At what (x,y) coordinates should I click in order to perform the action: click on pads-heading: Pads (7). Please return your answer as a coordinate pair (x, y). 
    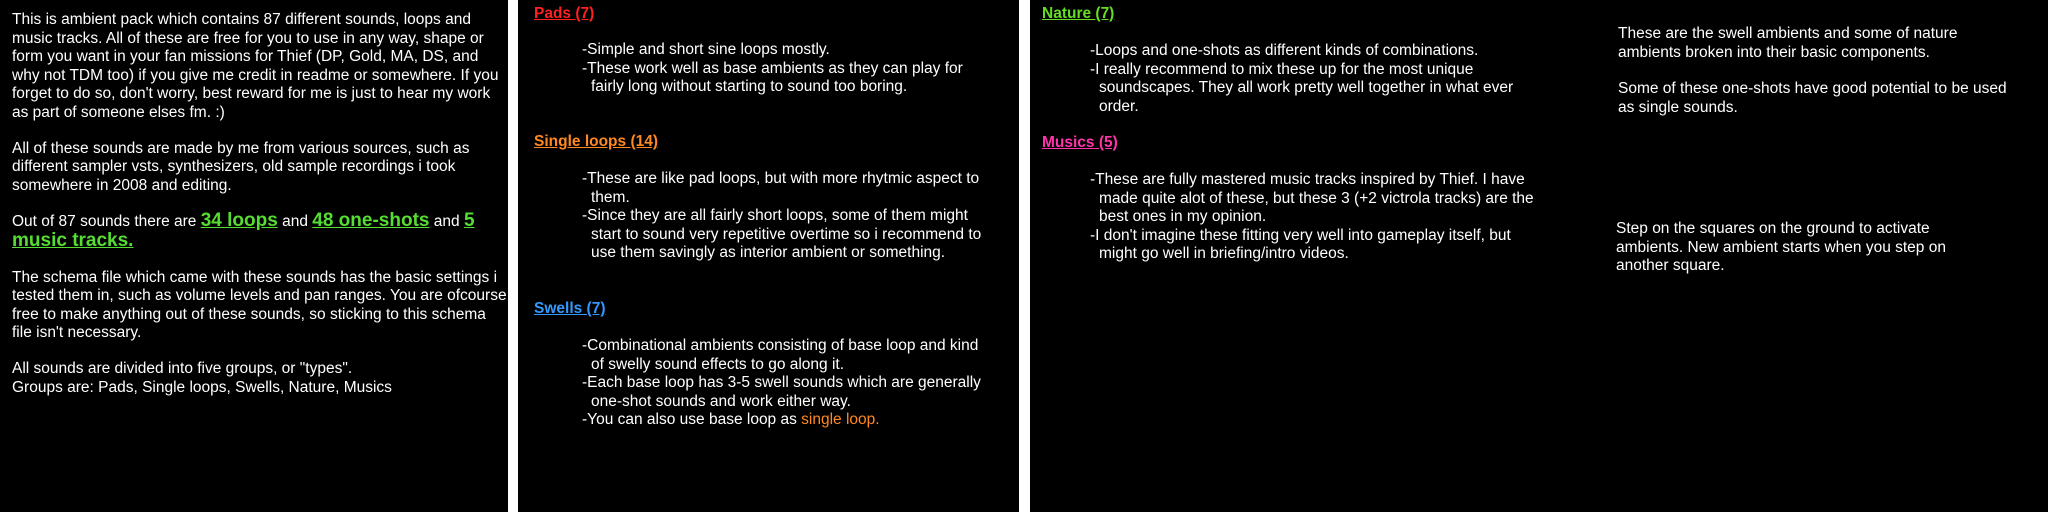
    Looking at the image, I should click on (564, 13).